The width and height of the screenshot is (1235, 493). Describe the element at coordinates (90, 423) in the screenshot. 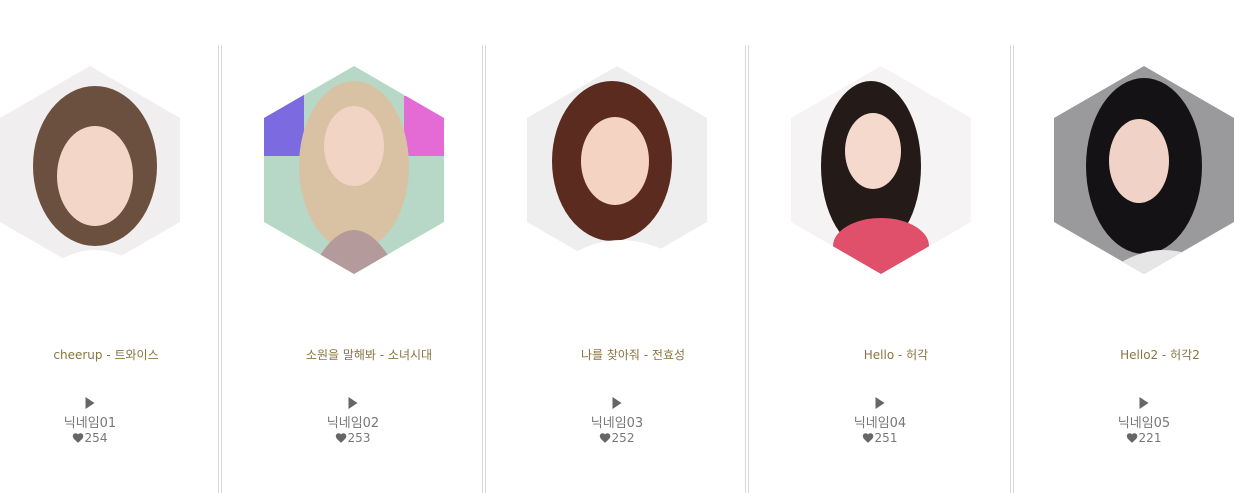

I see `nickname: 닉네임01` at that location.